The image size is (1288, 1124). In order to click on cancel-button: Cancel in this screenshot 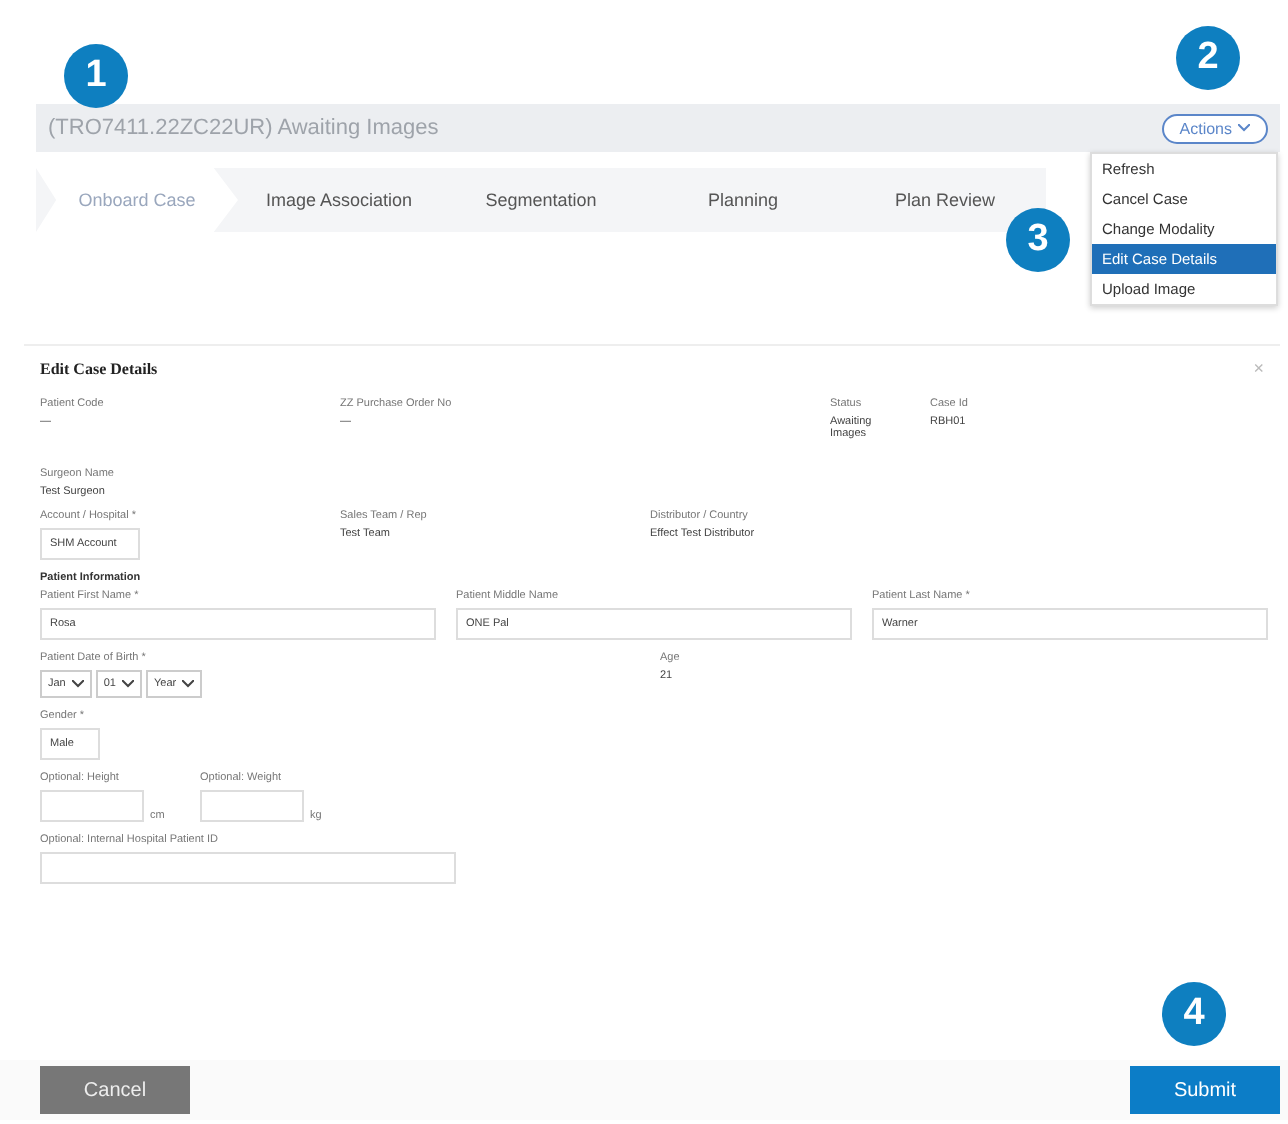, I will do `click(115, 1090)`.